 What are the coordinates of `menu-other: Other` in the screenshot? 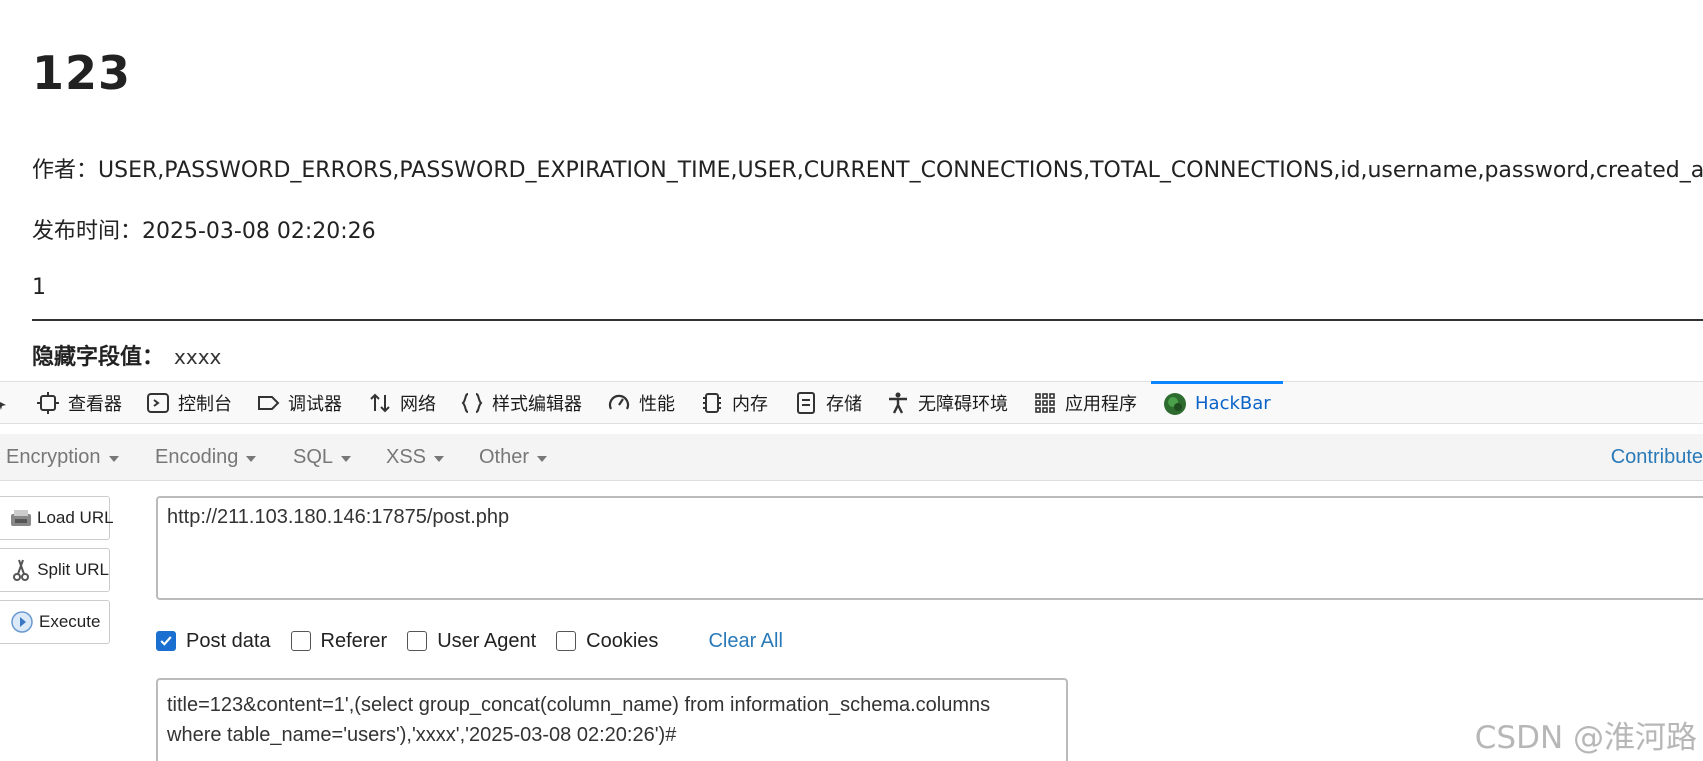 It's located at (513, 457).